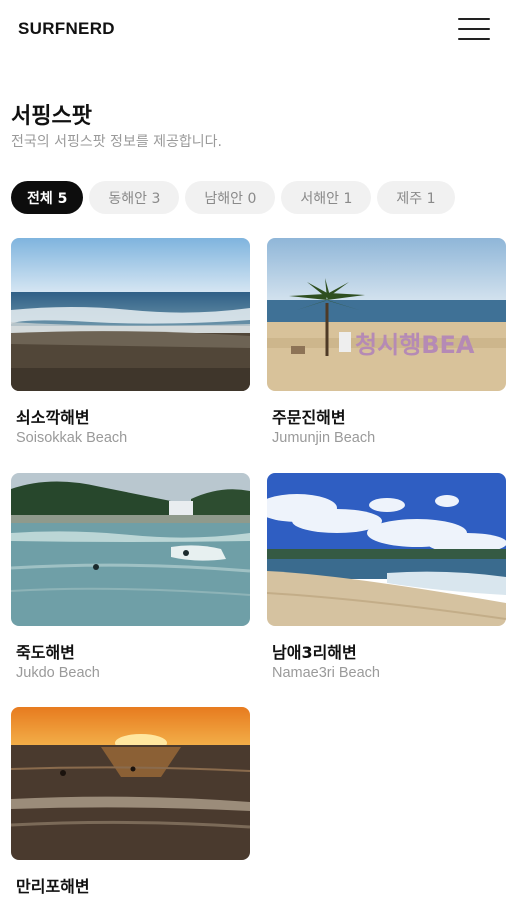  What do you see at coordinates (416, 197) in the screenshot?
I see `filter-chip-jeju: 제주 1` at bounding box center [416, 197].